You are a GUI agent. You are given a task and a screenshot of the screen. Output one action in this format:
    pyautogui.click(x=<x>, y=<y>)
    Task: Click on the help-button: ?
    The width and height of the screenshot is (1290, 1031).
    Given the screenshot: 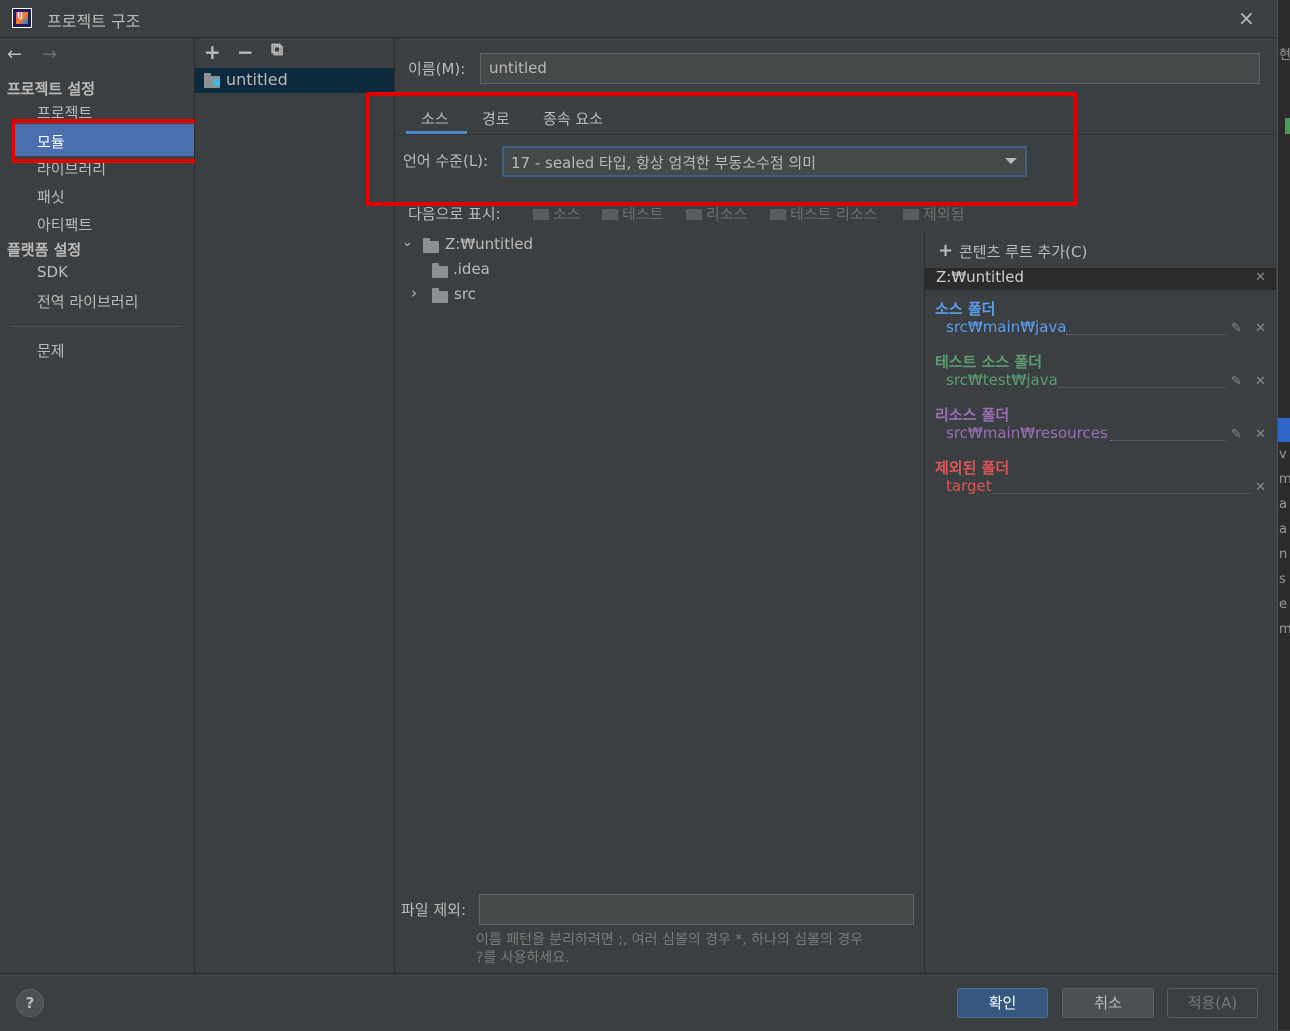 What is the action you would take?
    pyautogui.click(x=30, y=1003)
    